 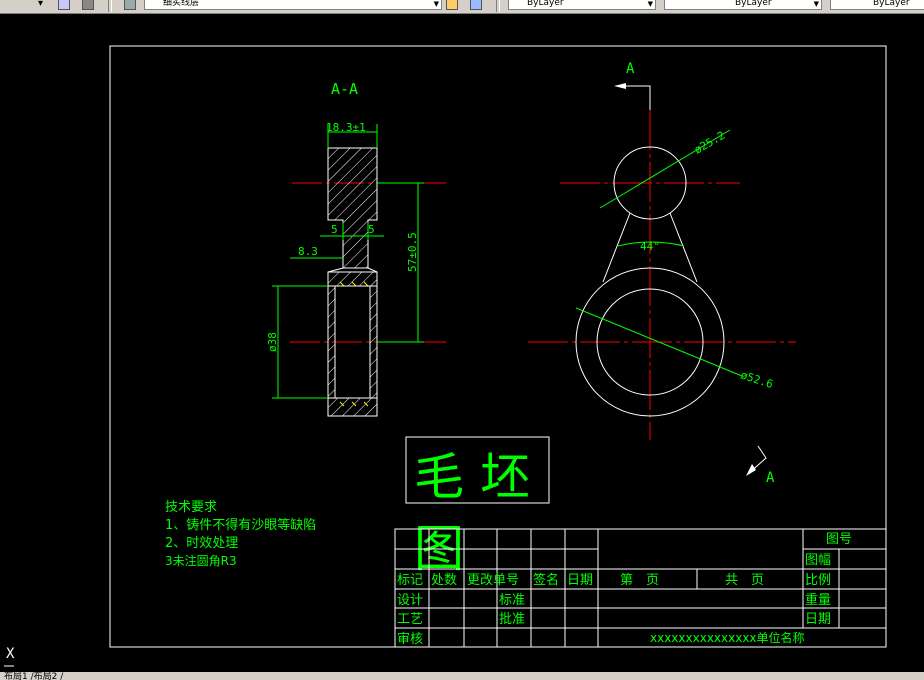 I want to click on tb-sign: 签名, so click(x=546, y=580).